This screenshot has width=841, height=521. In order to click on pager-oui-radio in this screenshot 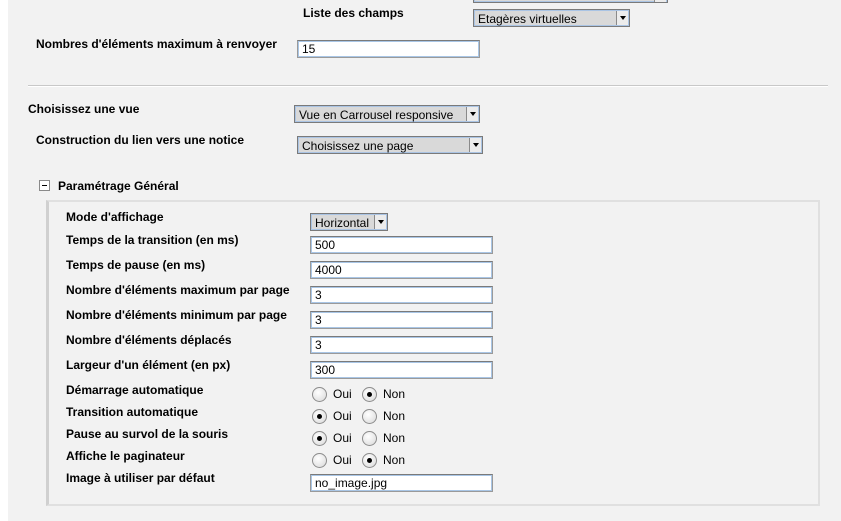, I will do `click(319, 460)`.